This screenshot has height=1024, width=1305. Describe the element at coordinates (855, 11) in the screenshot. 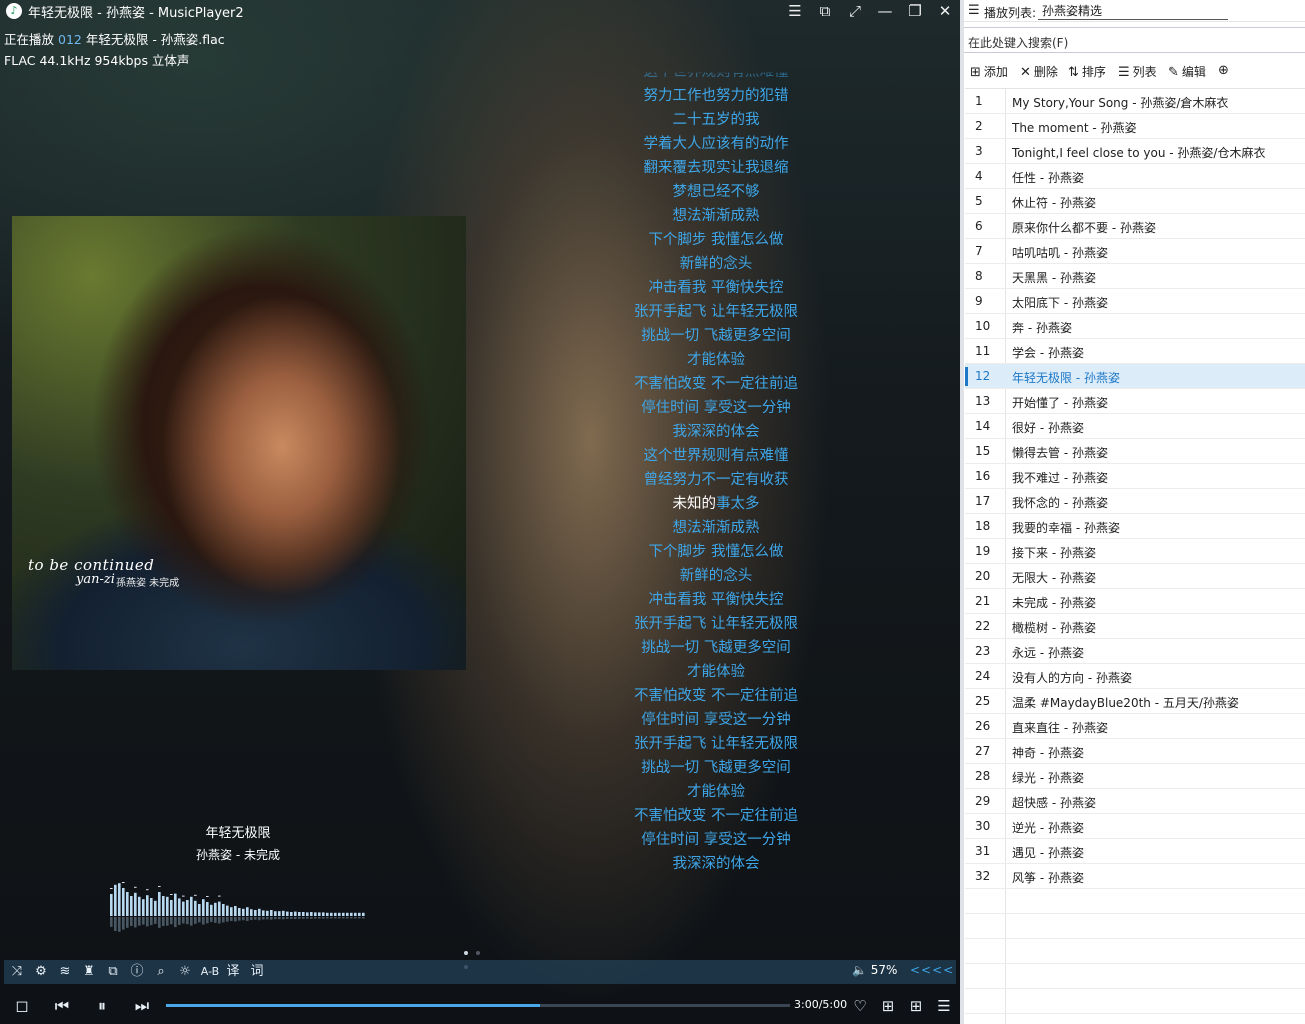

I see `fullscreen-icon: ⤢` at that location.